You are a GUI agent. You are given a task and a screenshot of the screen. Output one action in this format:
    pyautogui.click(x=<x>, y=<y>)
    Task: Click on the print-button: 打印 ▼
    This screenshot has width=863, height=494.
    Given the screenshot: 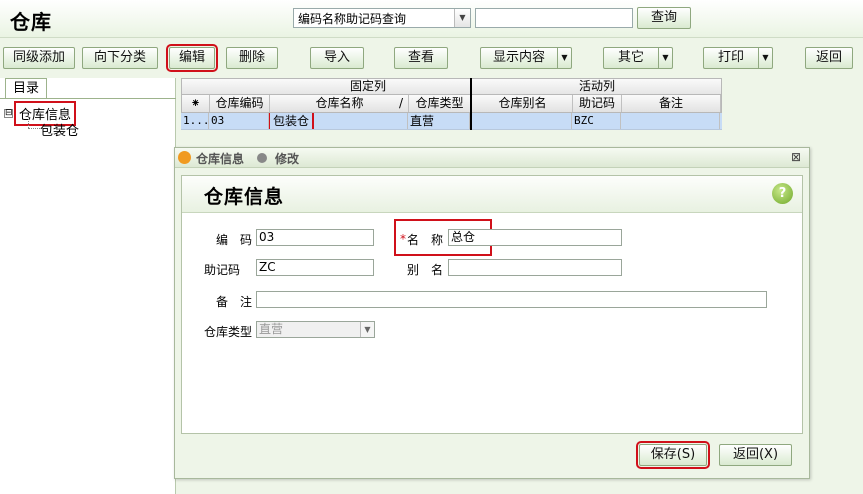 What is the action you would take?
    pyautogui.click(x=738, y=58)
    